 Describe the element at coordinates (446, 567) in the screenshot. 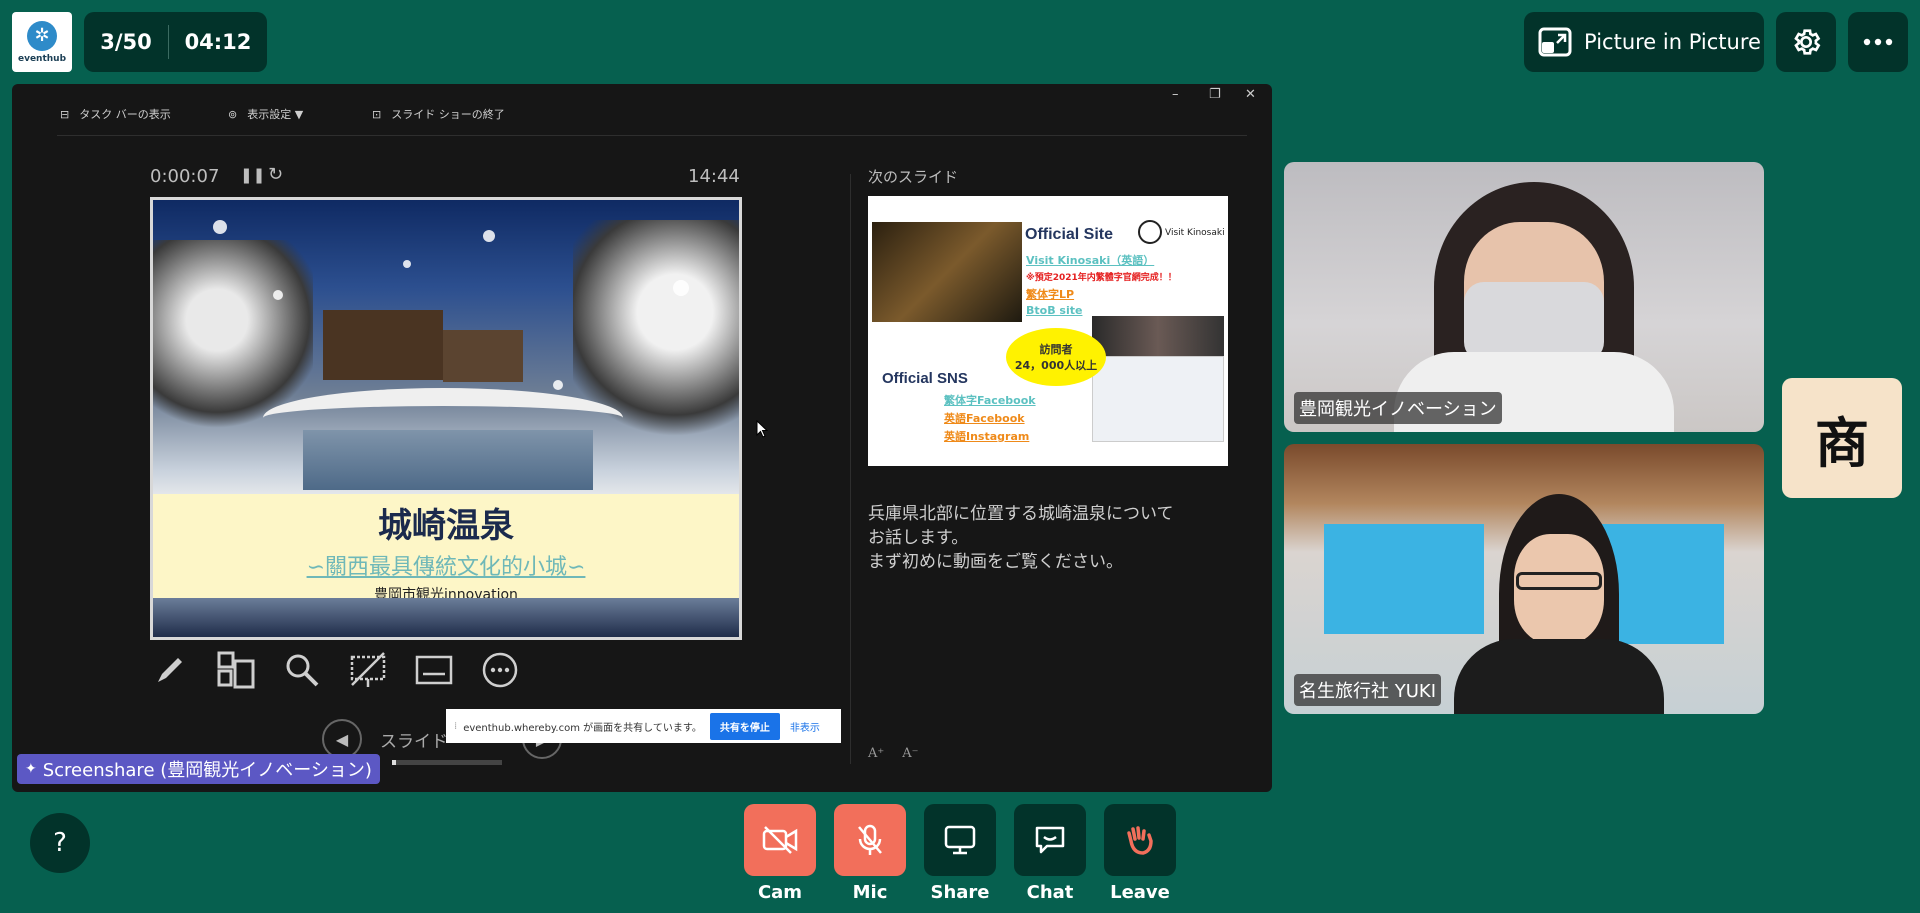

I see `slide-subtitle: ∽關西最具傳統文化的小城∽` at that location.